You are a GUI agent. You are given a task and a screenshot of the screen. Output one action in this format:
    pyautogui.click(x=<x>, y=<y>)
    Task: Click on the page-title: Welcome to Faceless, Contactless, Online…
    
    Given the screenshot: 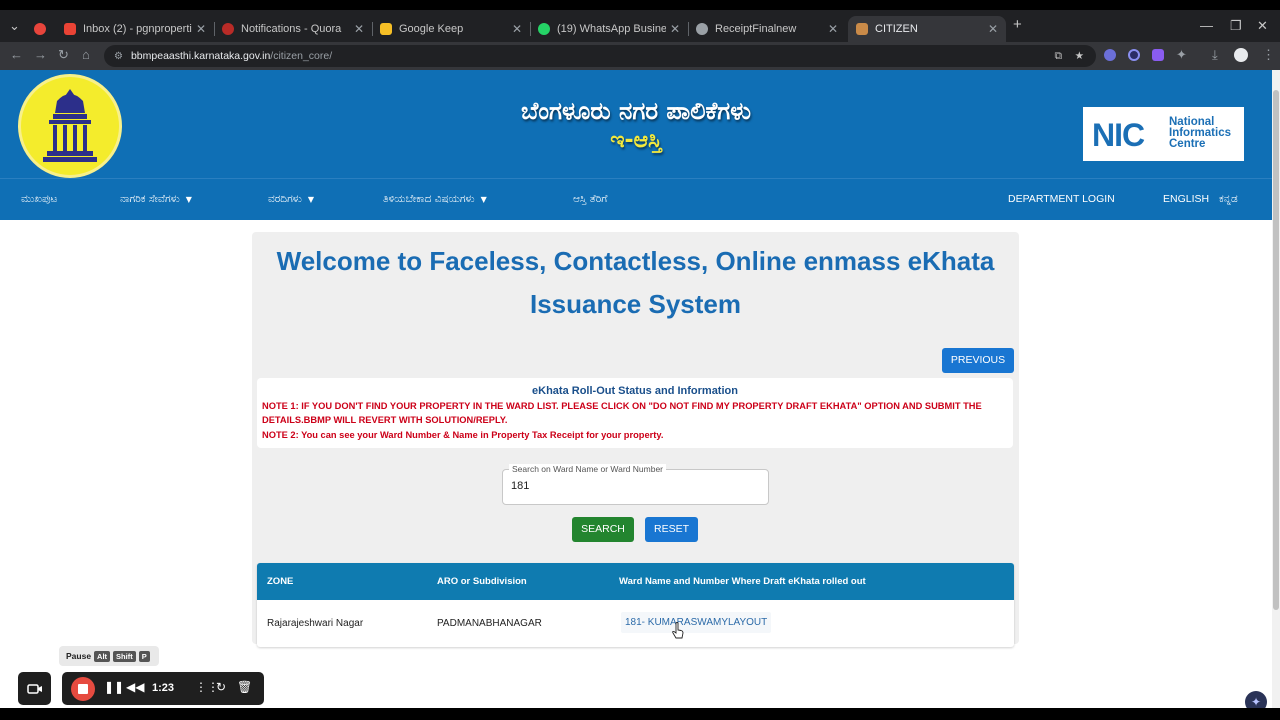 What is the action you would take?
    pyautogui.click(x=635, y=282)
    